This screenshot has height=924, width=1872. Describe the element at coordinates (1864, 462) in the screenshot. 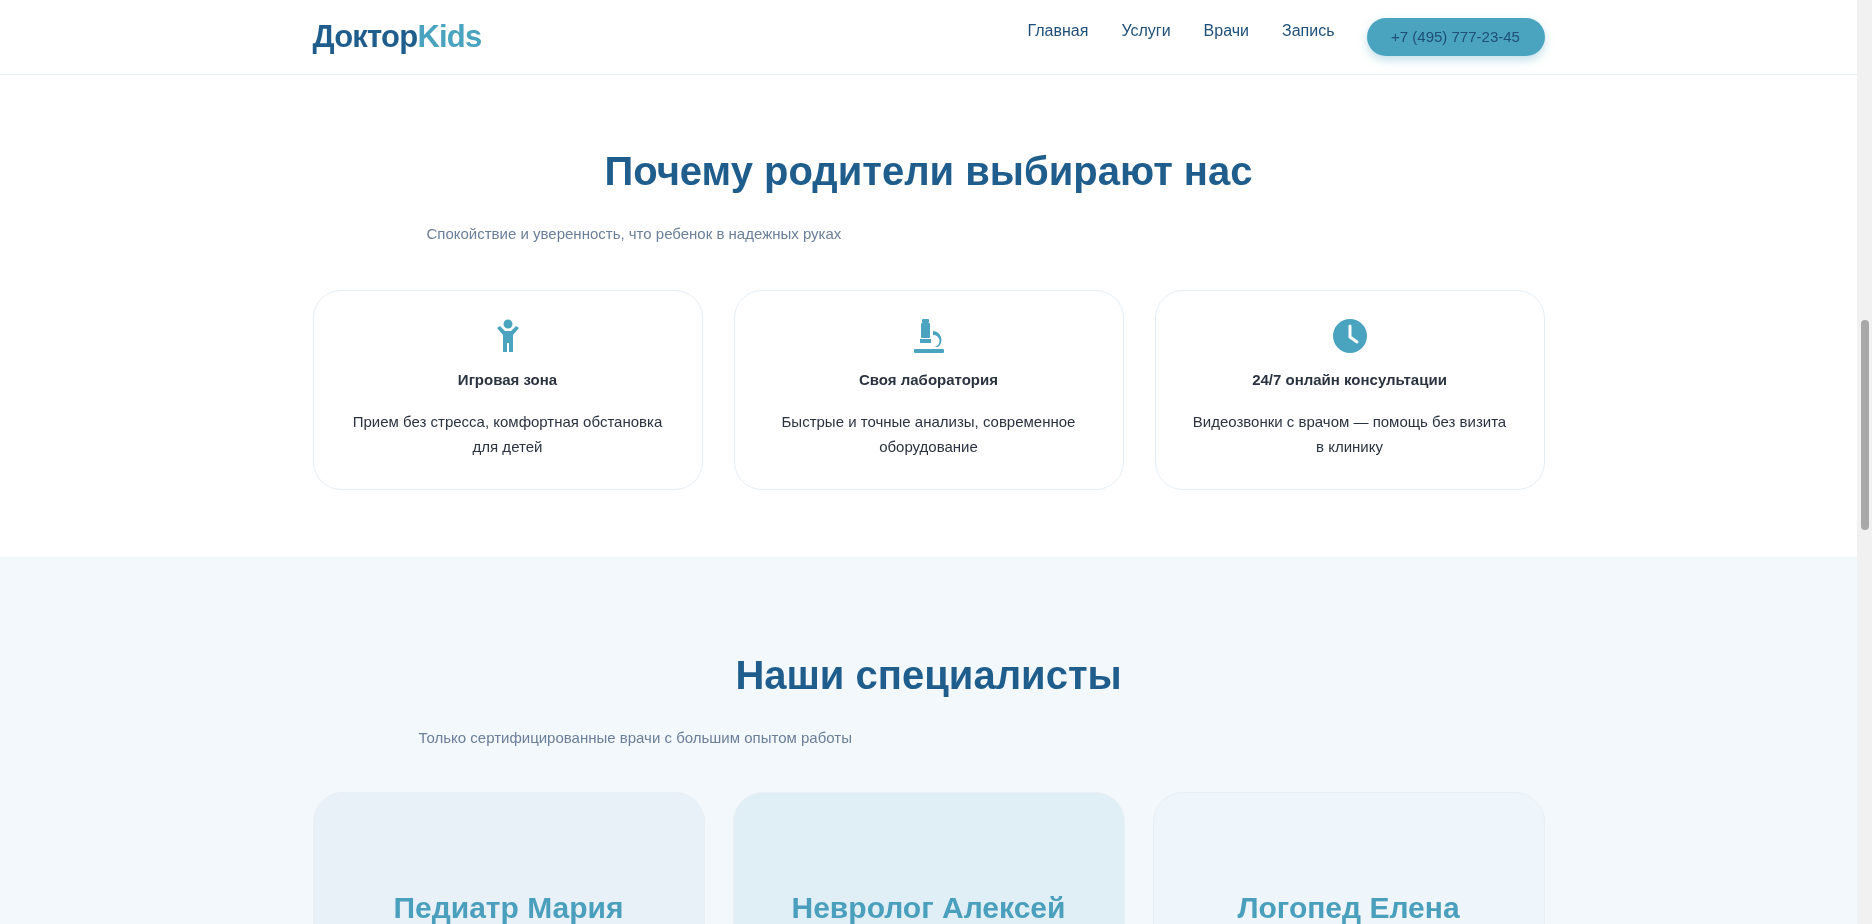

I see `scrollbar` at that location.